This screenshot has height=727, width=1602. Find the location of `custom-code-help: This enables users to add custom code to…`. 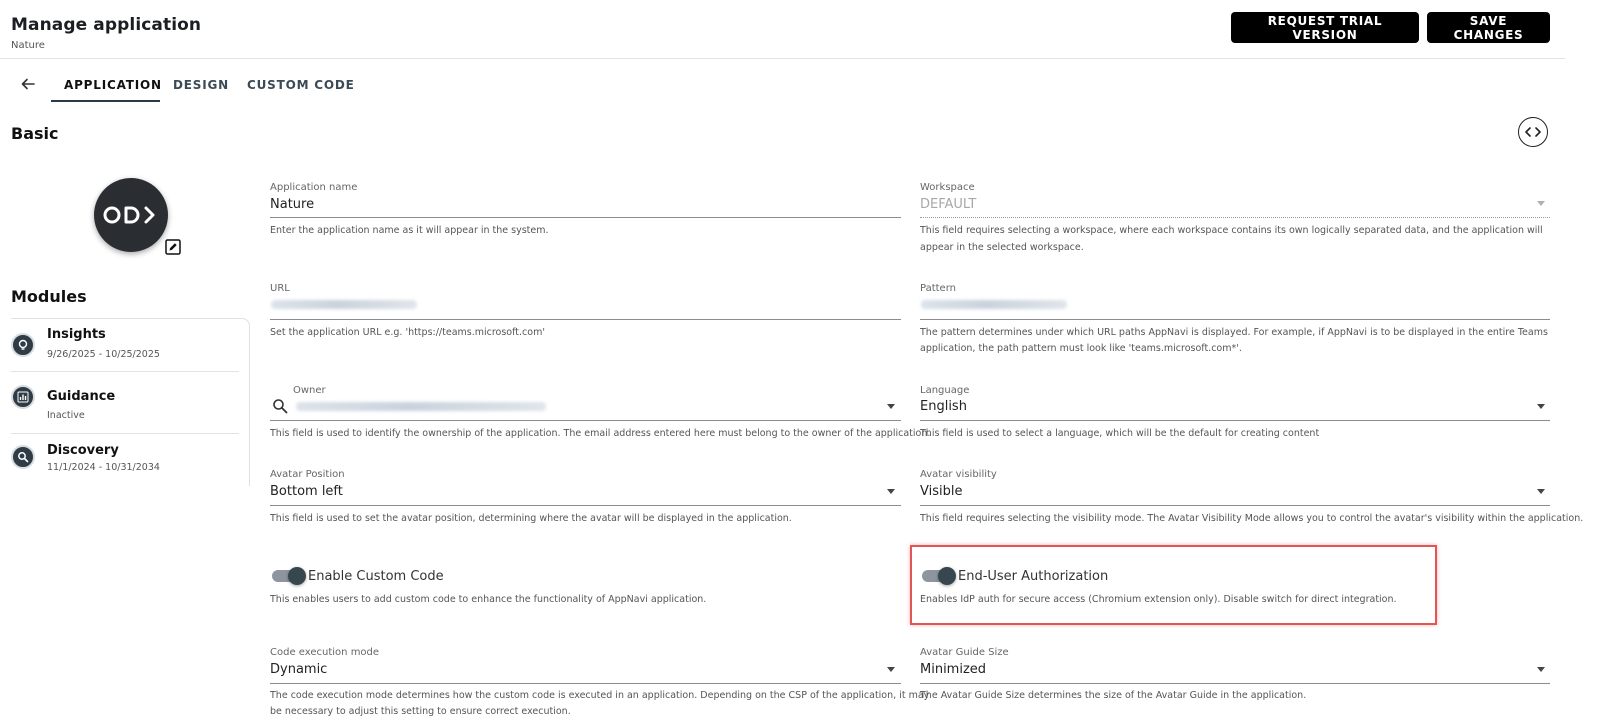

custom-code-help: This enables users to add custom code to… is located at coordinates (488, 599).